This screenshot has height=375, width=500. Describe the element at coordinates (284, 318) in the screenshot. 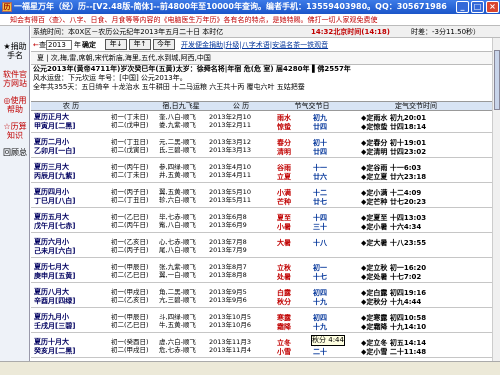

I see `solar-term: 寒露` at that location.